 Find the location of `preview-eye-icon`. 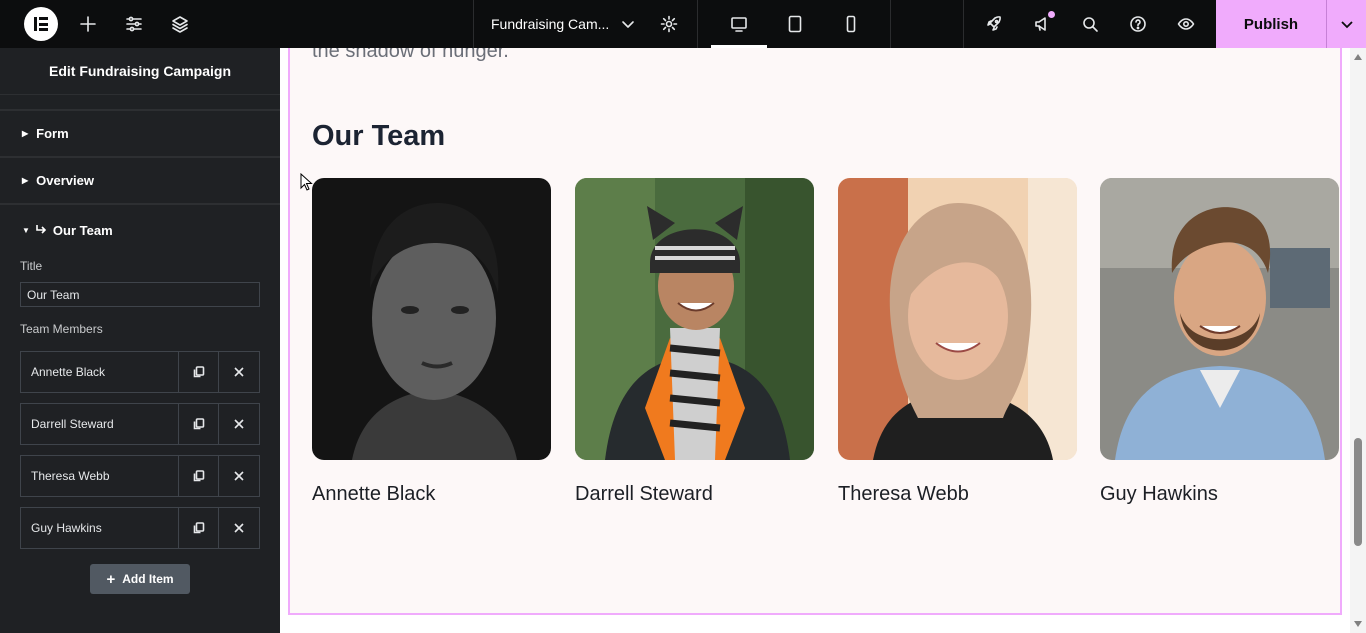

preview-eye-icon is located at coordinates (1186, 24).